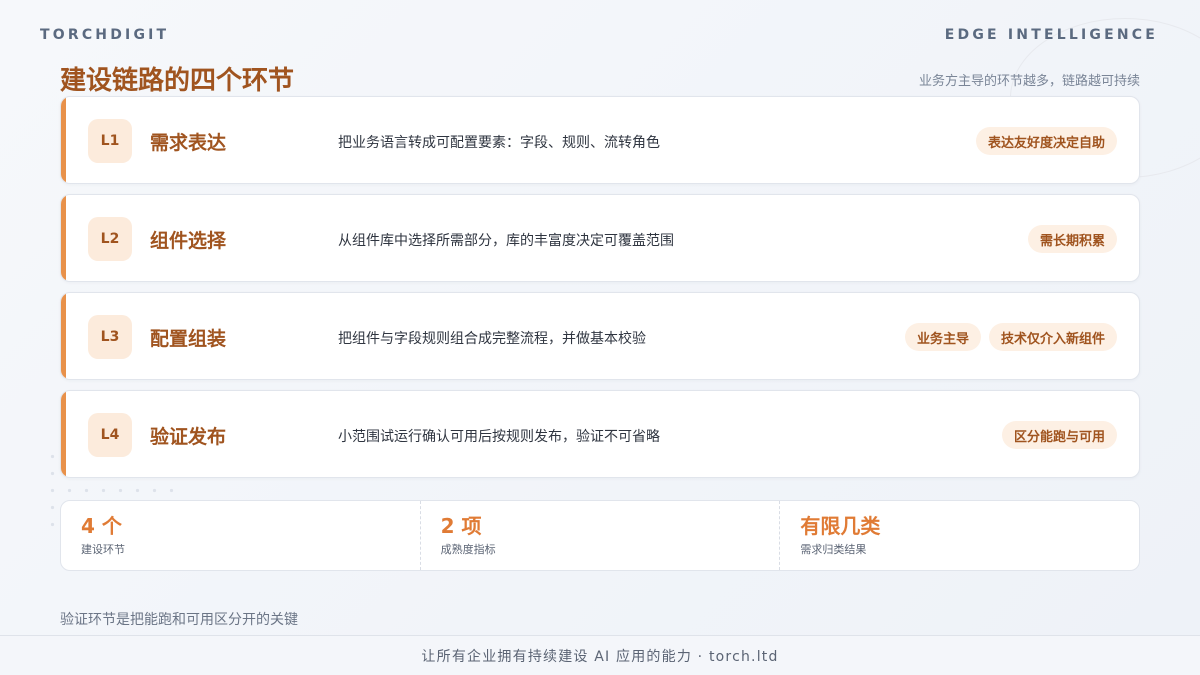 This screenshot has width=1200, height=675. What do you see at coordinates (506, 241) in the screenshot?
I see `step-description: 从组件库中选择所需部分，库的丰富度决定可覆盖范围` at bounding box center [506, 241].